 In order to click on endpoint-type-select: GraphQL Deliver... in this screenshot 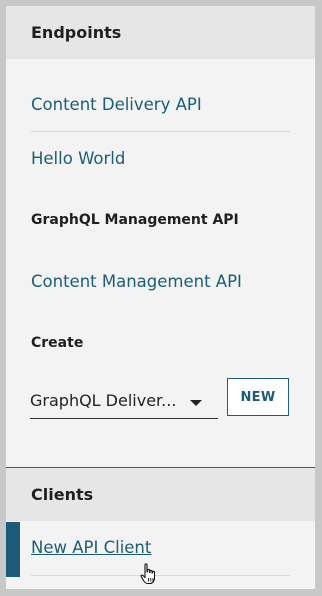, I will do `click(124, 401)`.